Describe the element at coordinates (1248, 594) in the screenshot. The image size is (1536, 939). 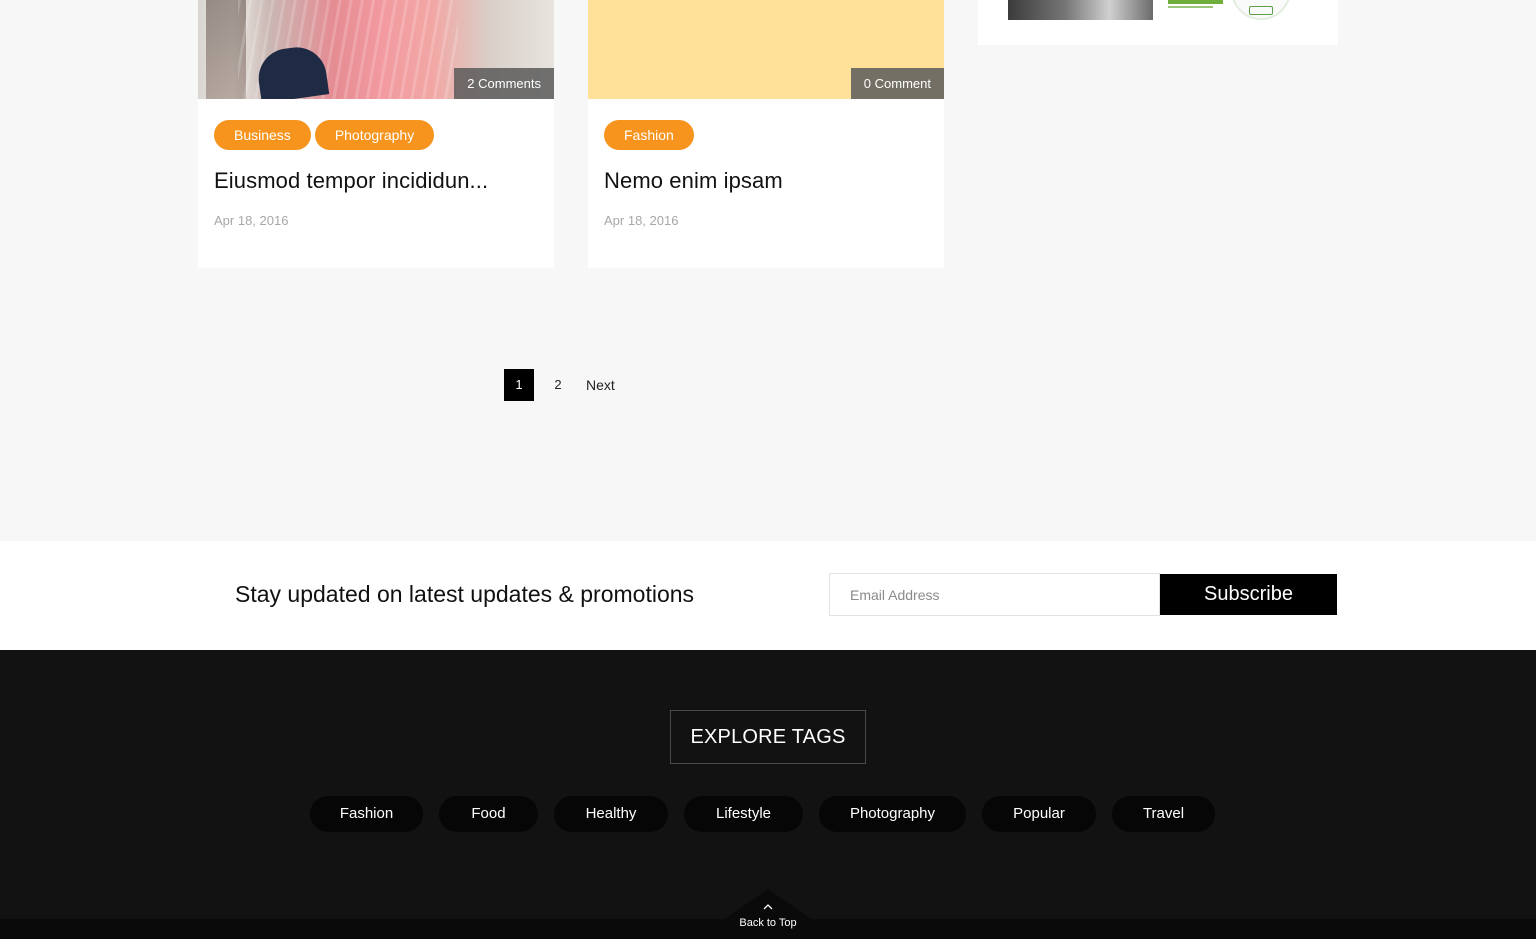
I see `subscribe-button: Subscribe` at that location.